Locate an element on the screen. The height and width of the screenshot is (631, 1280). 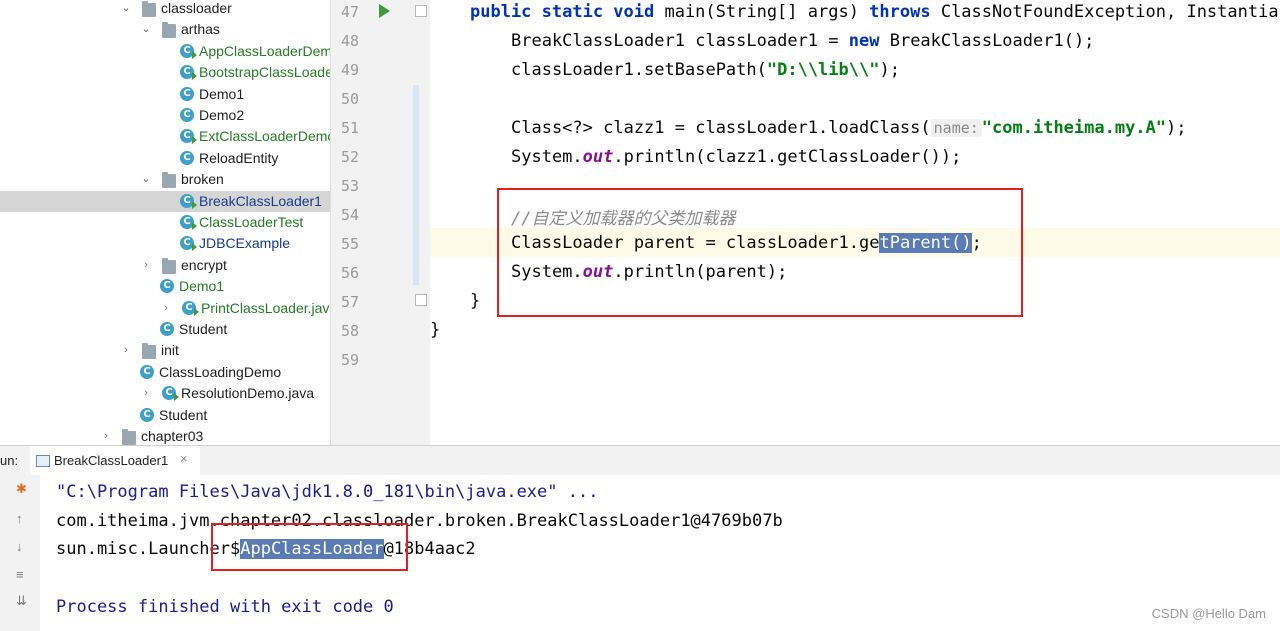
rerun-icon: ✱ is located at coordinates (21, 489).